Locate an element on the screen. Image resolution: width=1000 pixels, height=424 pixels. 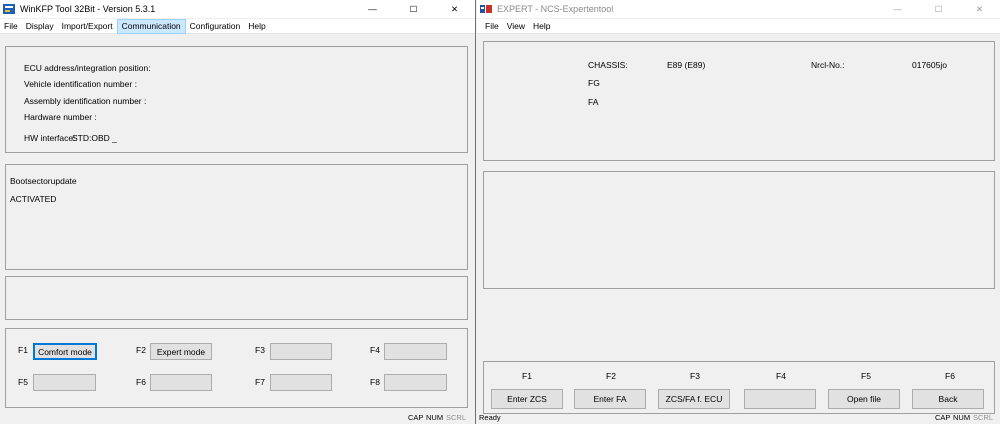
hardware-label: Hardware number : is located at coordinates (60, 117).